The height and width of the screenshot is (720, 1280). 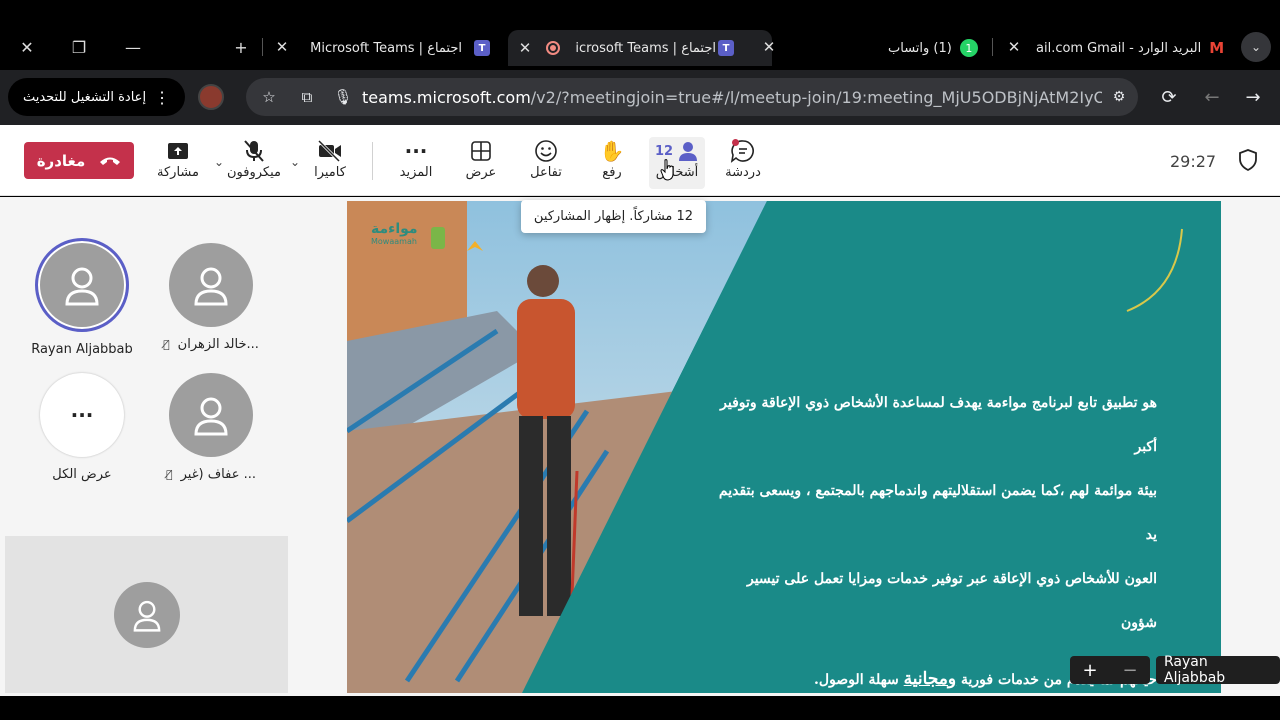 I want to click on back-icon: →, so click(x=1253, y=97).